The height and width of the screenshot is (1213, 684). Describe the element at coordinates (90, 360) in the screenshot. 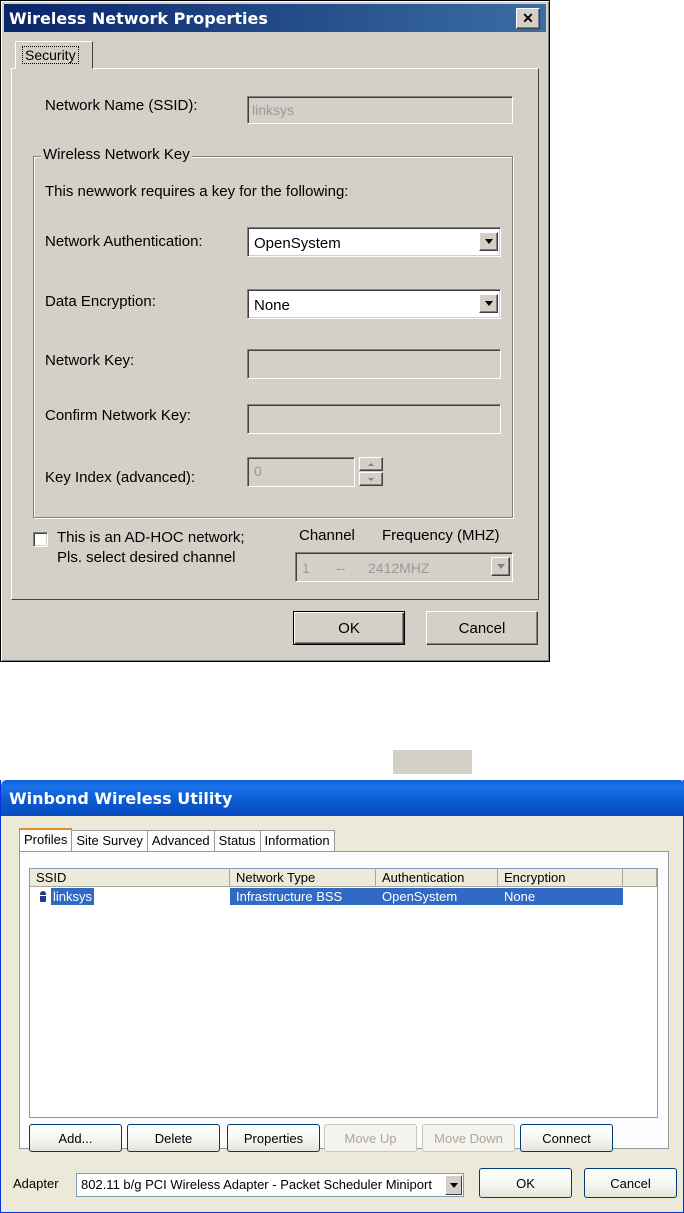

I see `key-label: Network Key:` at that location.